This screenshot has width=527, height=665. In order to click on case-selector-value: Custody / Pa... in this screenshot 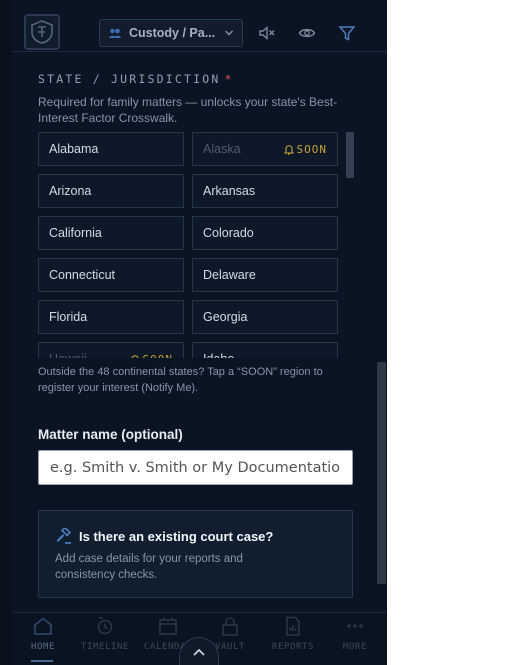, I will do `click(172, 33)`.